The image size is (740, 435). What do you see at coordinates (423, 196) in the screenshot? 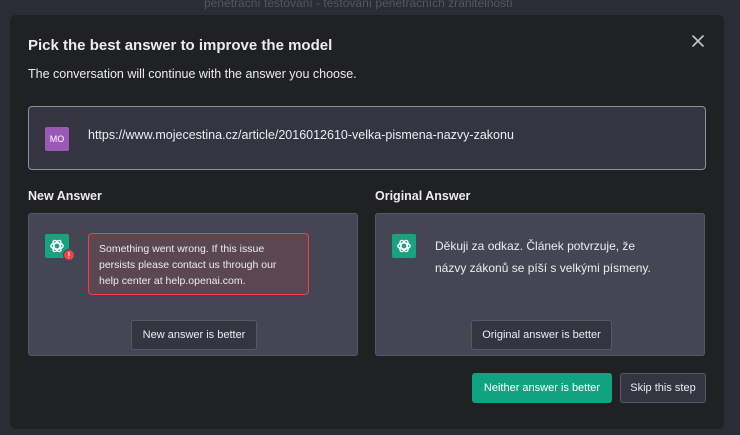
I see `original-answer-label: Original Answer` at bounding box center [423, 196].